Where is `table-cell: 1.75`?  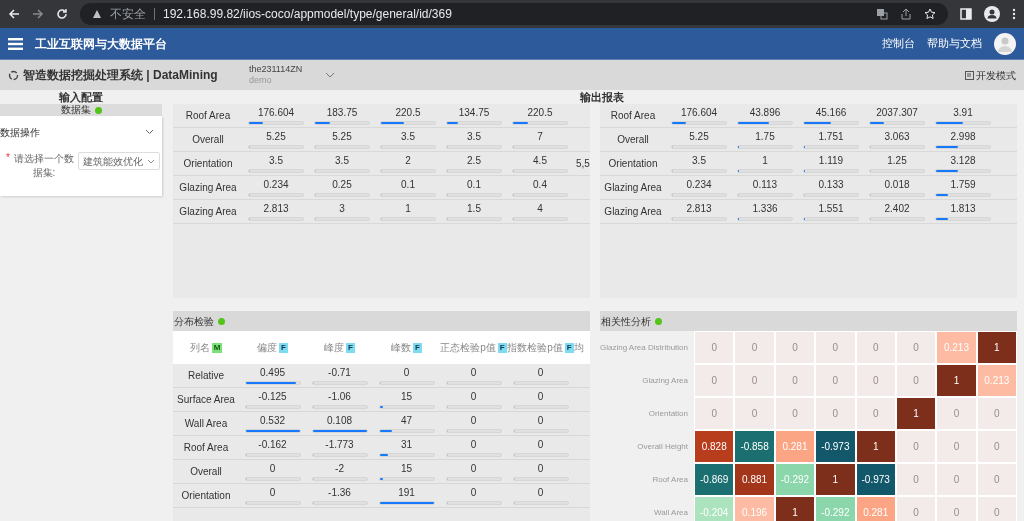 table-cell: 1.75 is located at coordinates (765, 136).